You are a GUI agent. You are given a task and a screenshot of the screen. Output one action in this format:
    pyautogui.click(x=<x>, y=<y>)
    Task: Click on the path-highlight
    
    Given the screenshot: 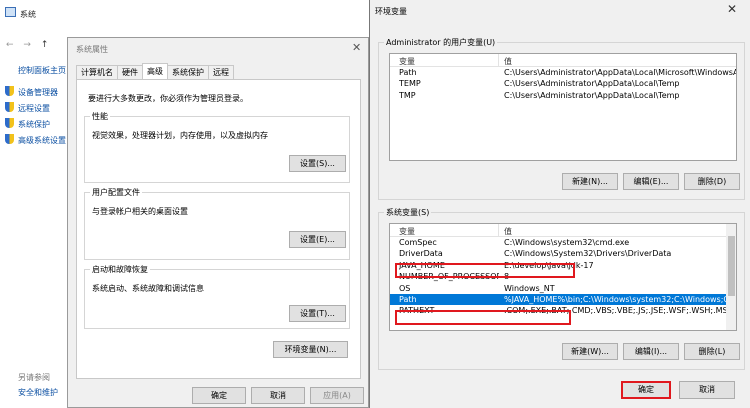 What is the action you would take?
    pyautogui.click(x=483, y=317)
    